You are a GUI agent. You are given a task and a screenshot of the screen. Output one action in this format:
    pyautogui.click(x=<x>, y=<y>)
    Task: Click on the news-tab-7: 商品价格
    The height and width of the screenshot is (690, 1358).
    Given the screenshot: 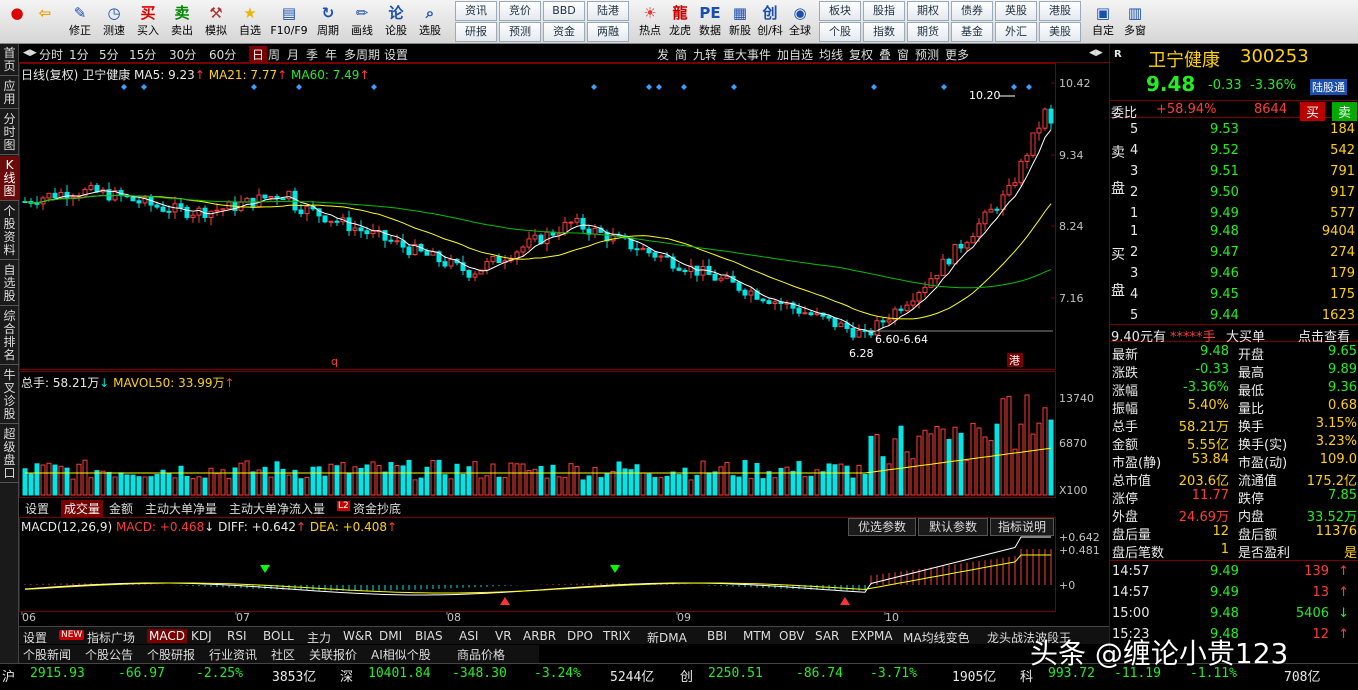 What is the action you would take?
    pyautogui.click(x=481, y=654)
    